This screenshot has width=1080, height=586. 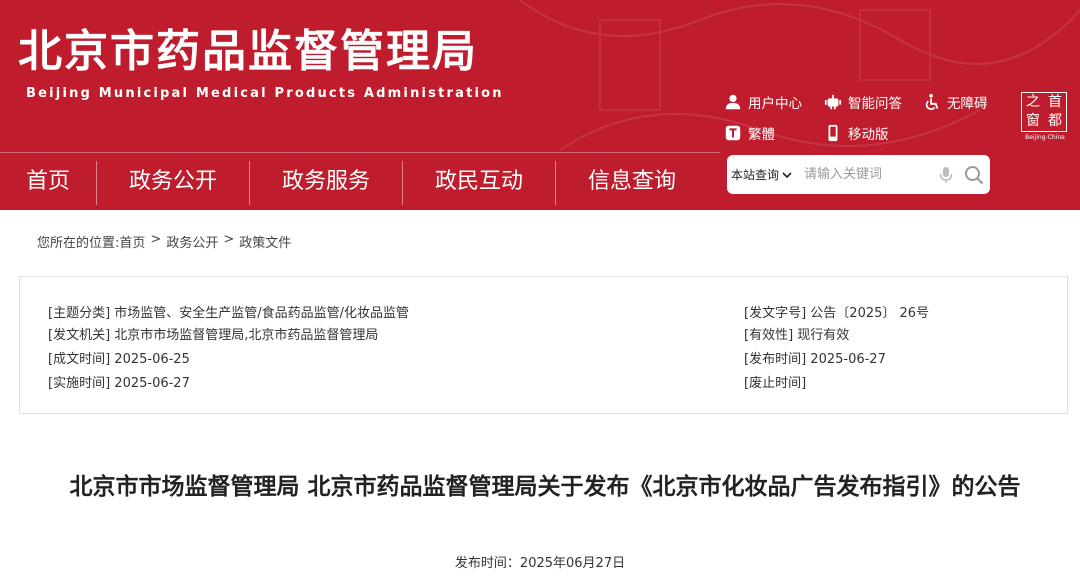 I want to click on breadcrumb-gov-affairs: 政务公开, so click(x=192, y=241).